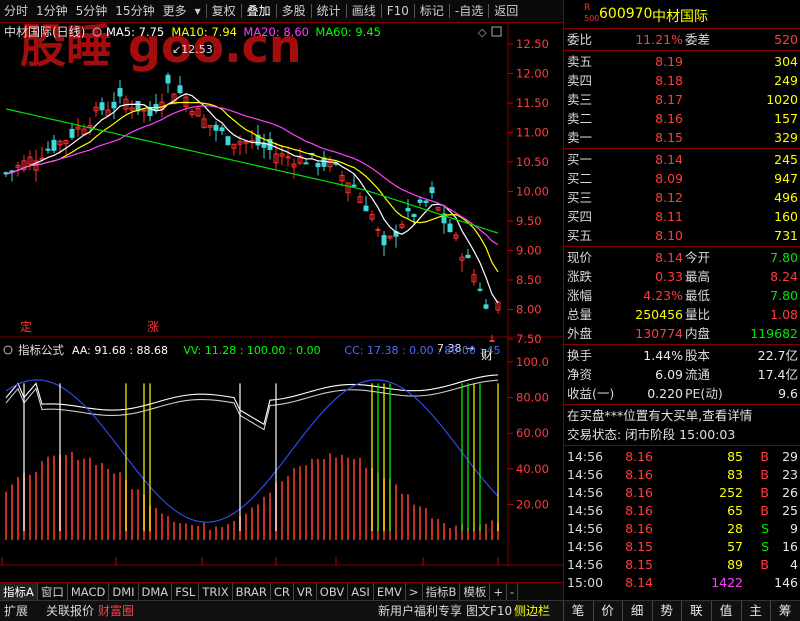  I want to click on toolbar-button-0: 复权, so click(224, 11).